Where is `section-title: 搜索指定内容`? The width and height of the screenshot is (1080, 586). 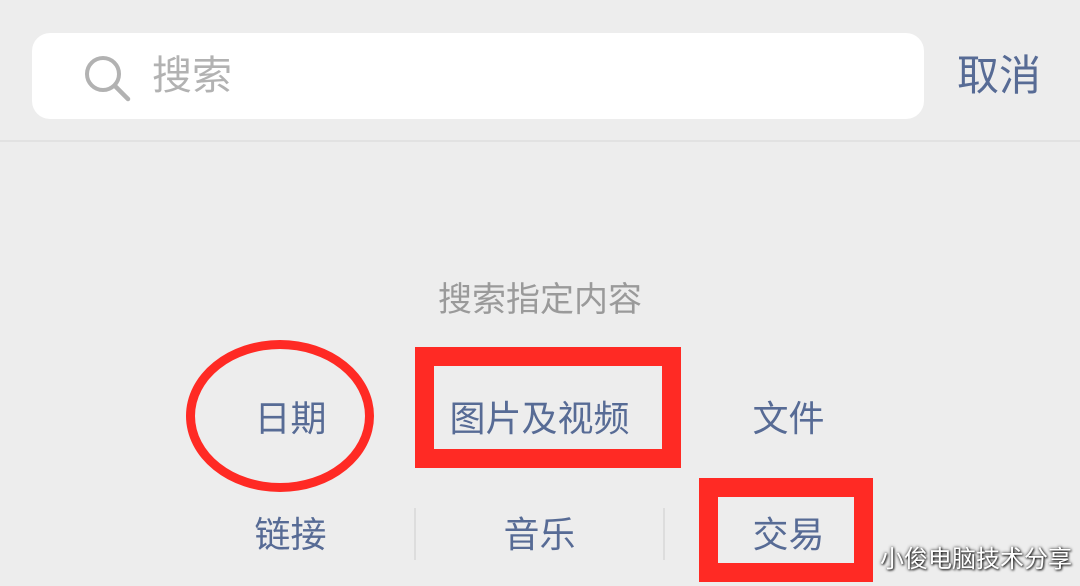
section-title: 搜索指定内容 is located at coordinates (540, 300).